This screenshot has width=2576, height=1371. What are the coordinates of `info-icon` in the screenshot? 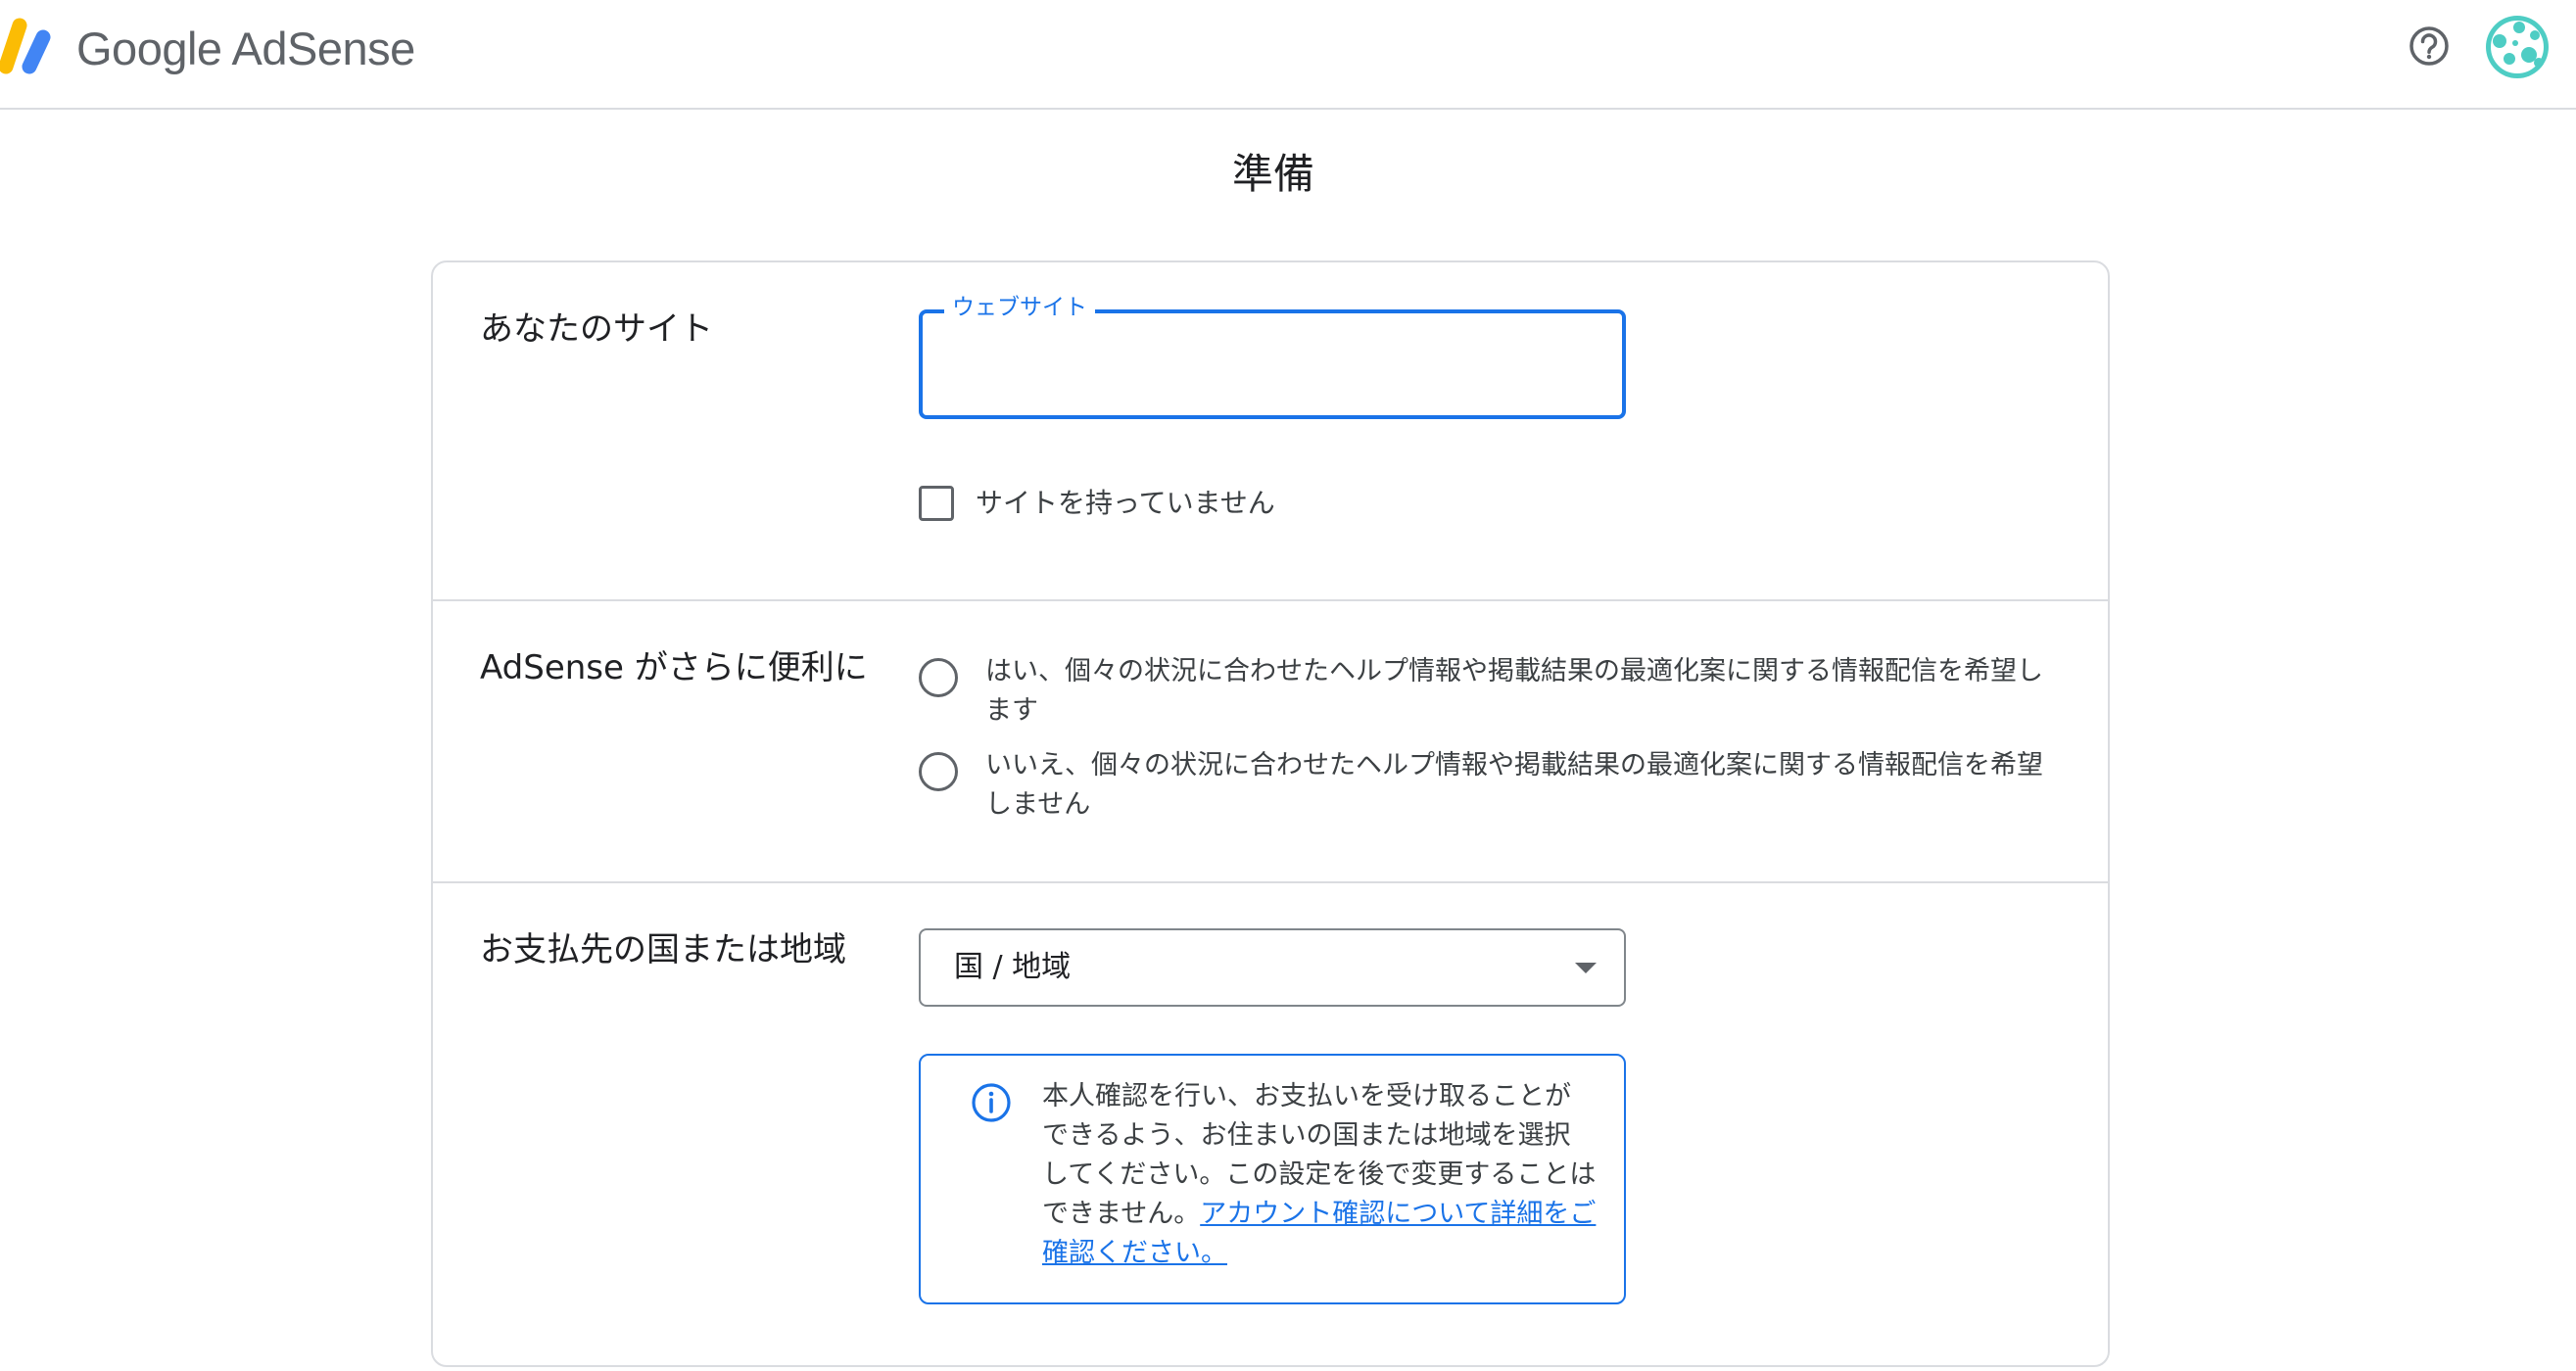 It's located at (991, 1102).